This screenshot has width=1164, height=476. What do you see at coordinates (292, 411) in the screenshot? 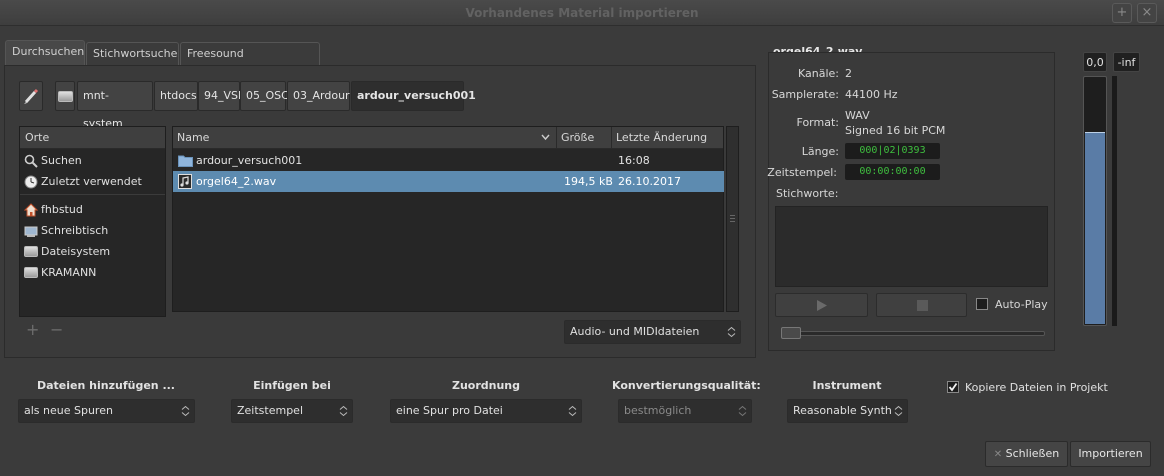
I see `insert-at-select: Zeitstempel` at bounding box center [292, 411].